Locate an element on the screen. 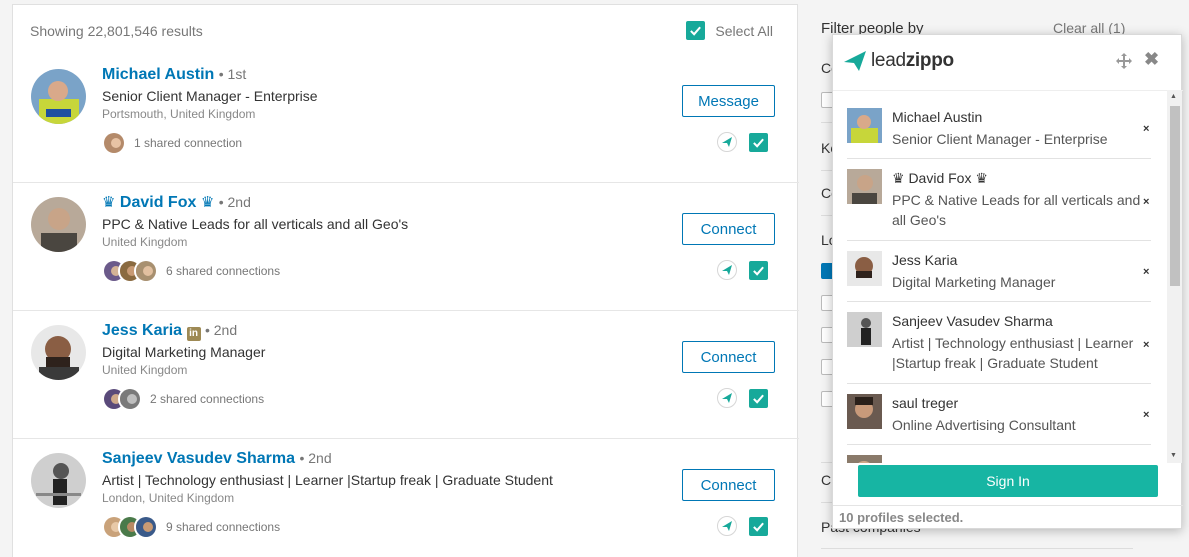 This screenshot has height=557, width=1189. logo-text-zippo: zippo is located at coordinates (929, 60).